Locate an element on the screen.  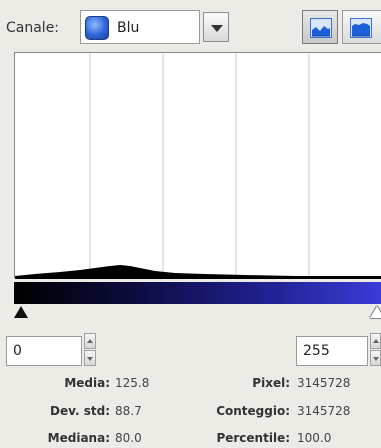
pixels-value: 3145728 is located at coordinates (324, 383).